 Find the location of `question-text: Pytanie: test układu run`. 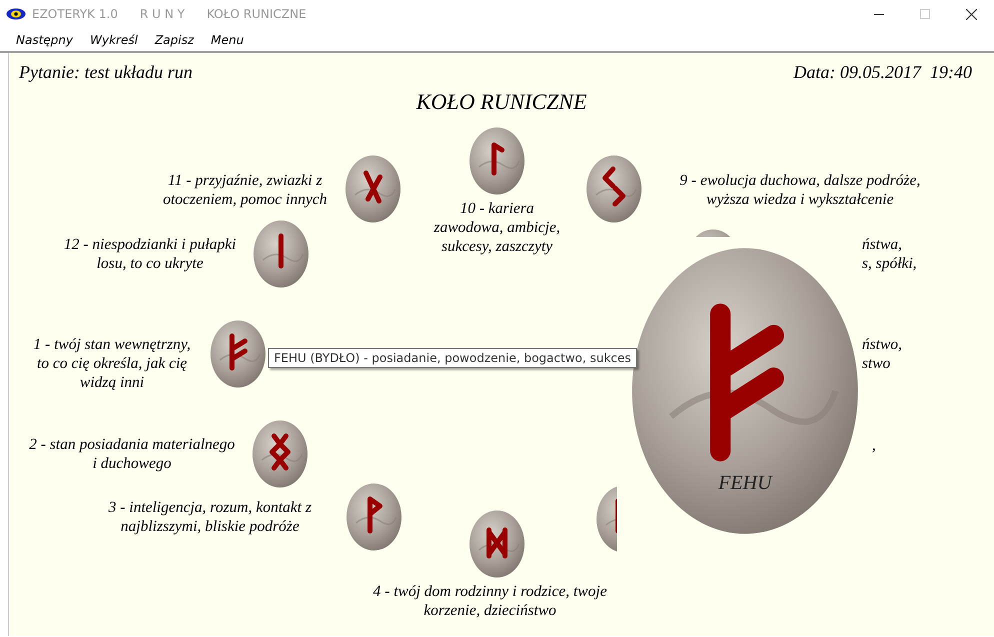

question-text: Pytanie: test układu run is located at coordinates (105, 72).